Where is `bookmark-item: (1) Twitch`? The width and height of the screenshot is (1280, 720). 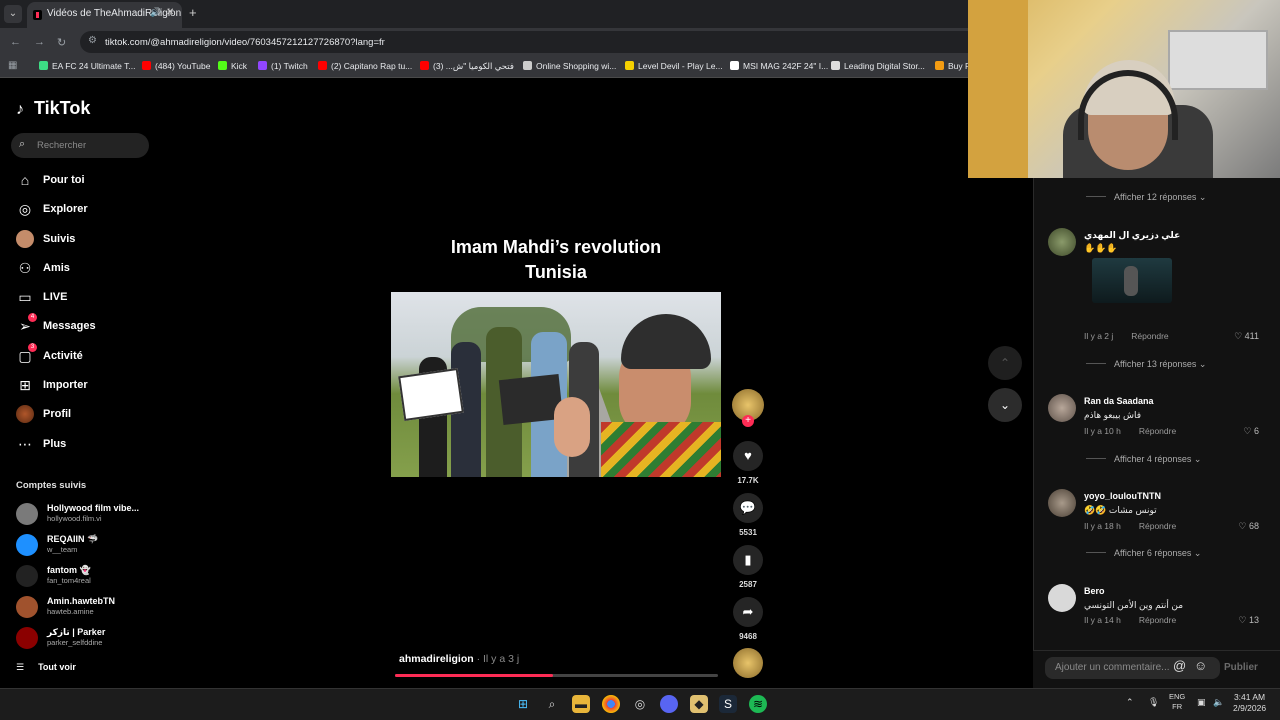 bookmark-item: (1) Twitch is located at coordinates (283, 66).